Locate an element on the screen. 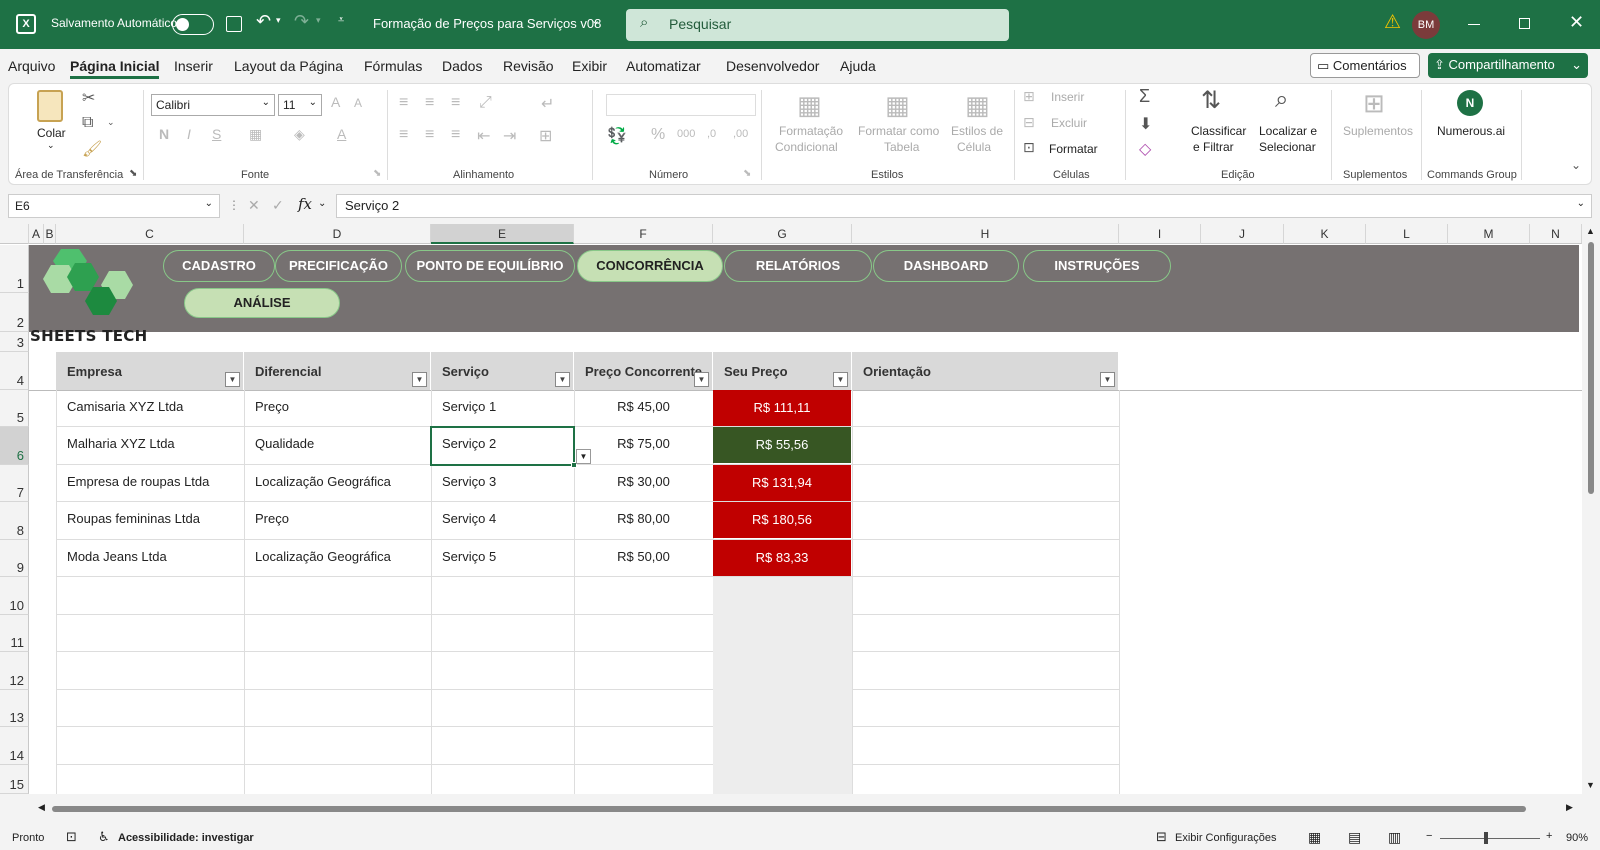 The image size is (1600, 850). row-header-10: 10 is located at coordinates (14, 596).